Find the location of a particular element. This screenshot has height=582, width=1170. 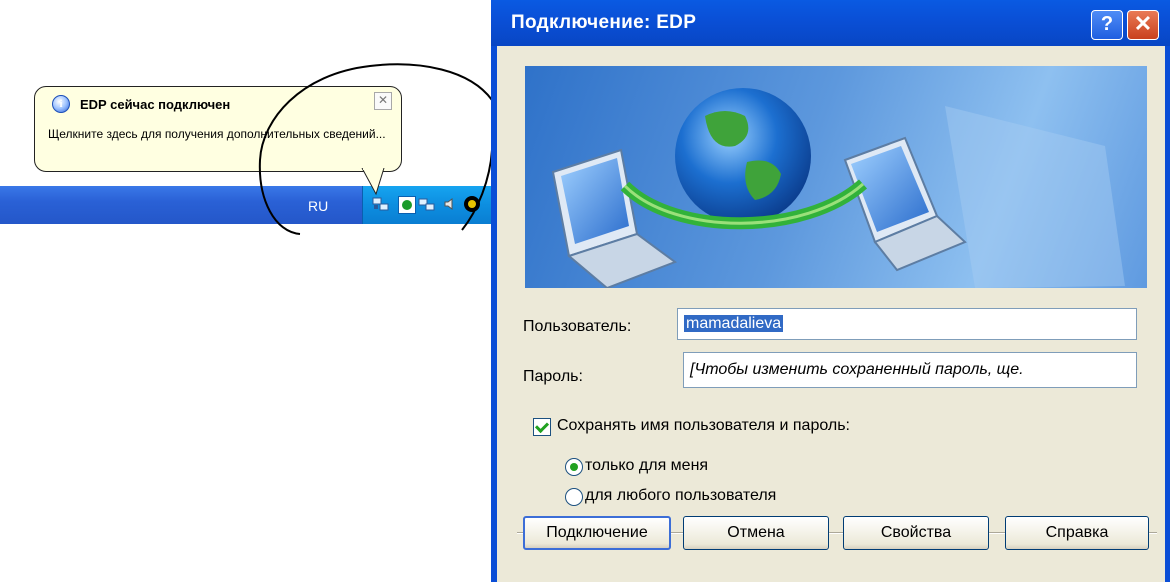

language-indicator: RU is located at coordinates (318, 206).